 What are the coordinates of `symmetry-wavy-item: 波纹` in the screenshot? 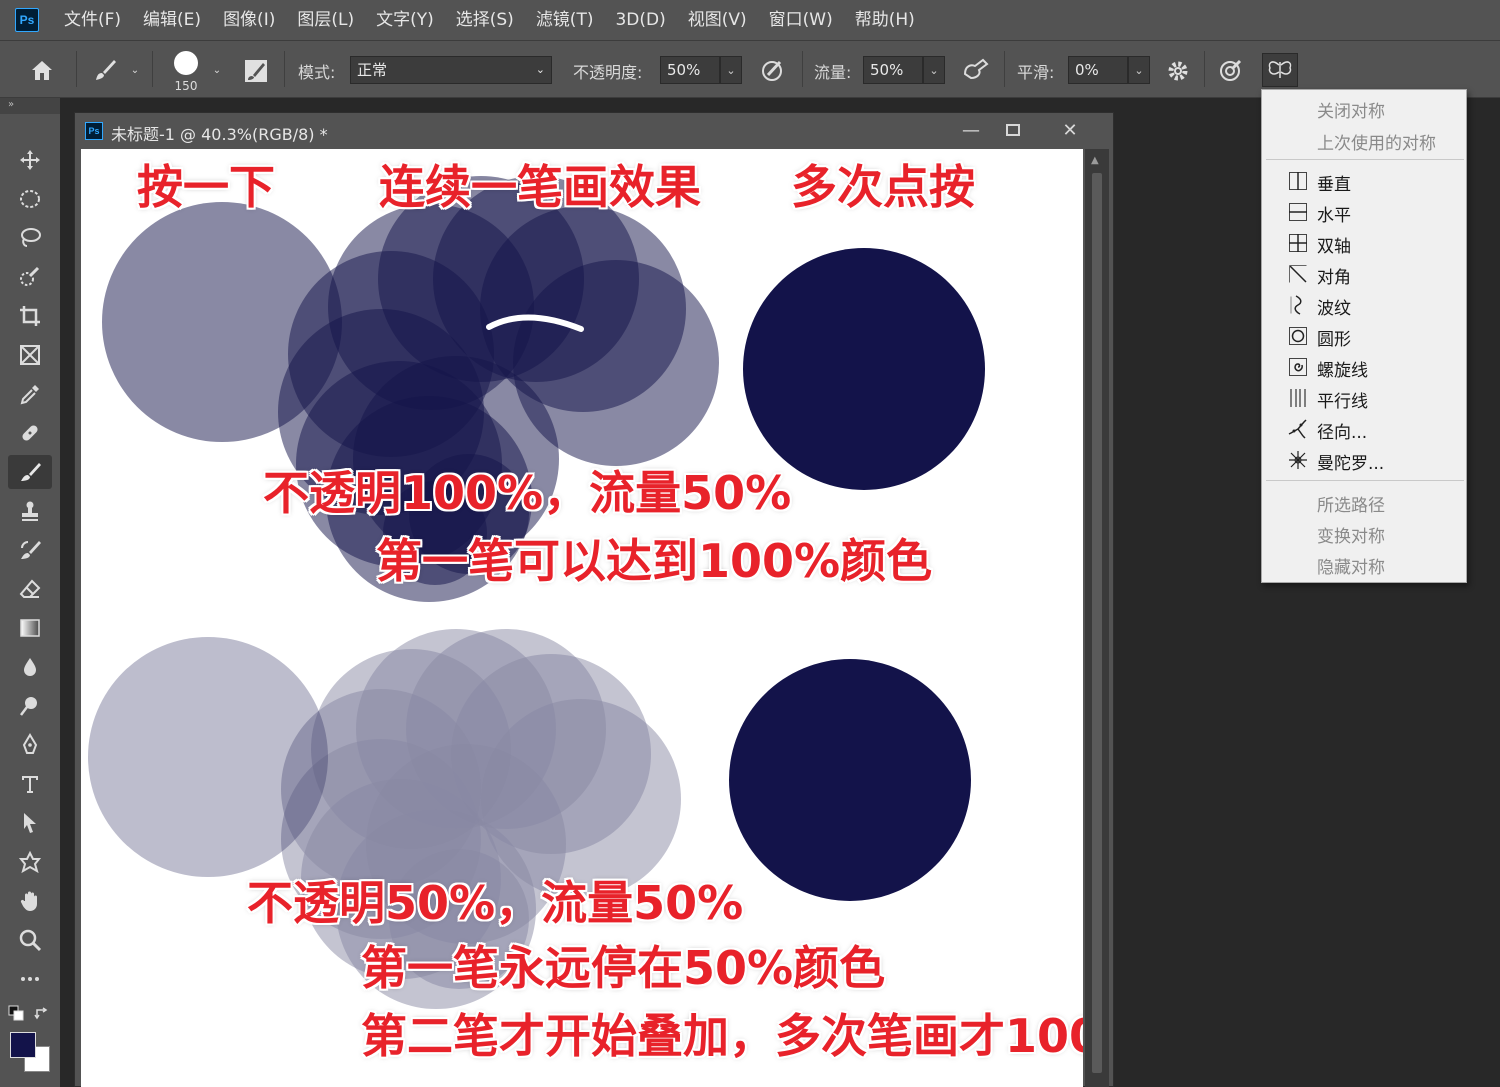 It's located at (1364, 305).